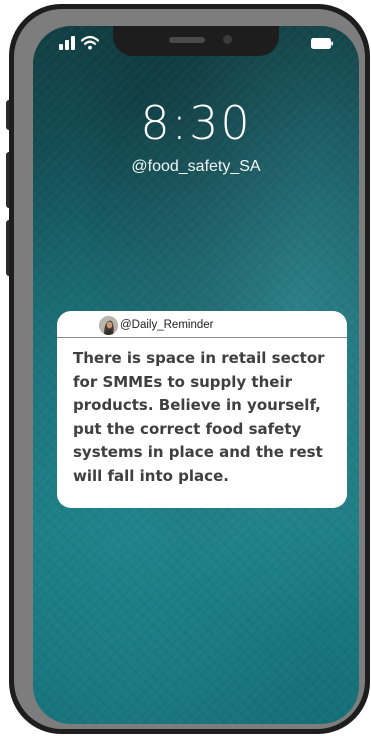 This screenshot has height=736, width=371. I want to click on notch, so click(196, 41).